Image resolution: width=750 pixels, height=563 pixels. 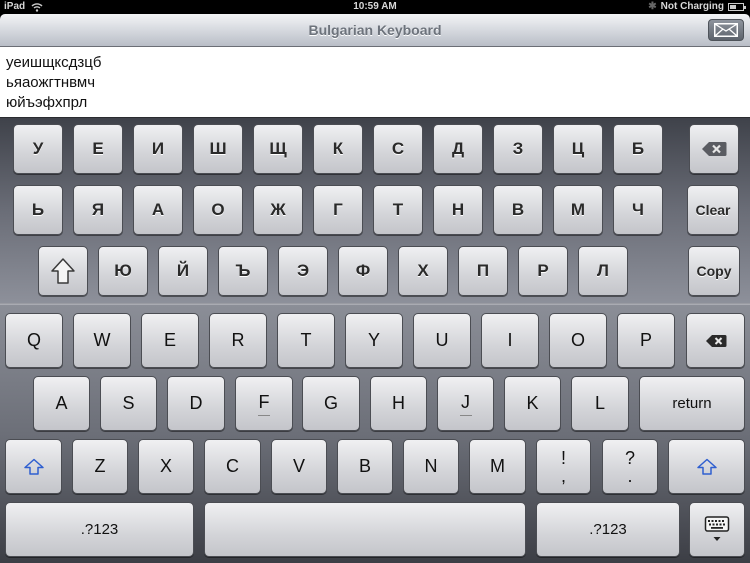 I want to click on key-u-cyr: У, so click(x=38, y=149).